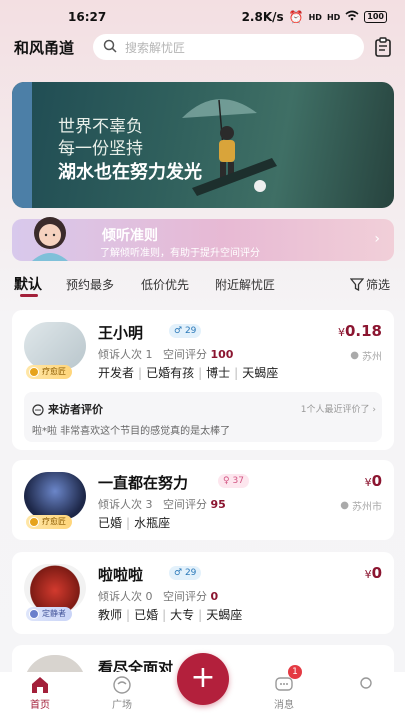  What do you see at coordinates (374, 410) in the screenshot?
I see `chevron-right-icon: ›` at bounding box center [374, 410].